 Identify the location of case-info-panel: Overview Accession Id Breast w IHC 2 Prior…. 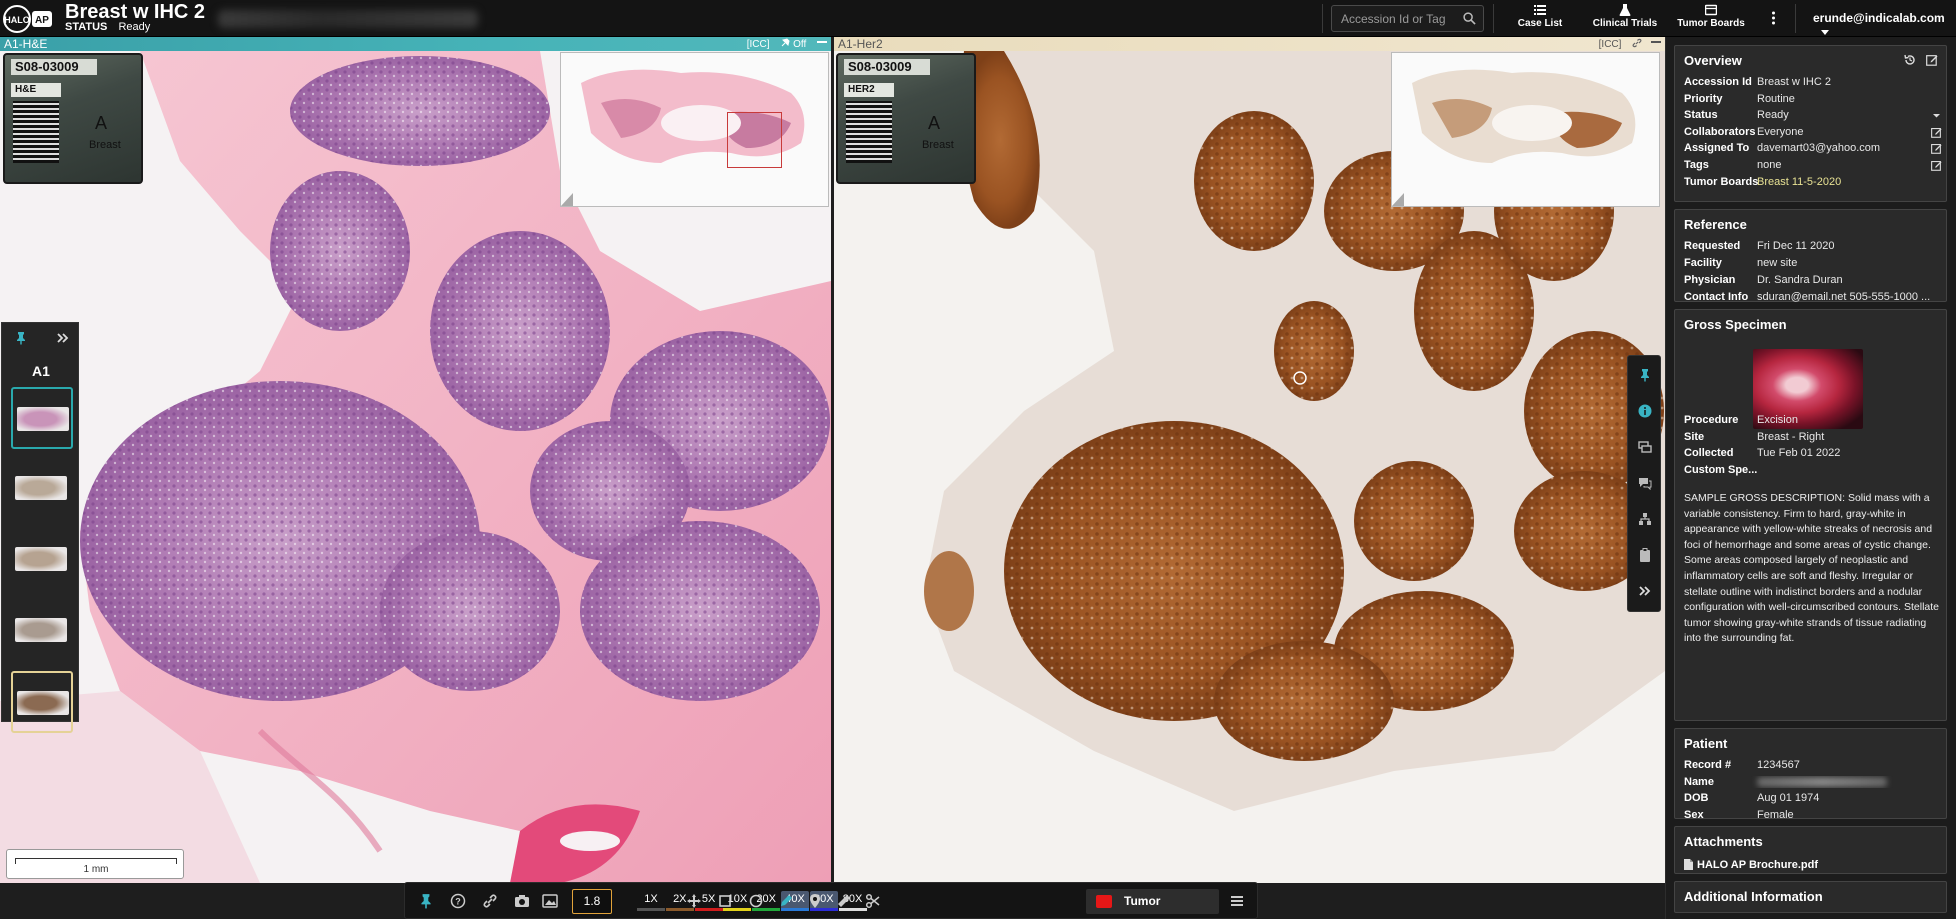
(1810, 478).